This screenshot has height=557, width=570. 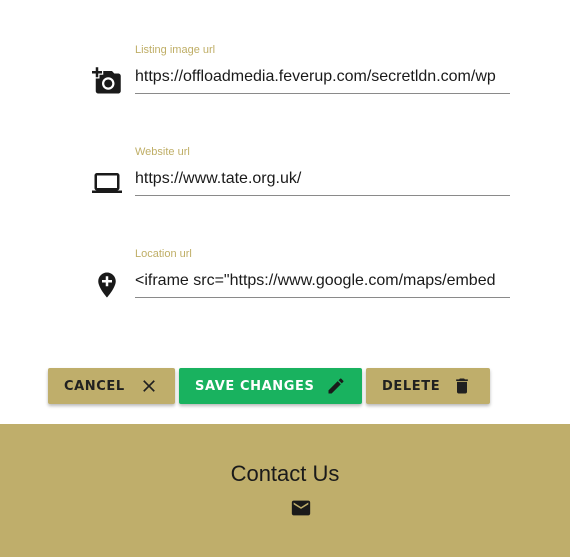 I want to click on contact-us-heading: Contact Us, so click(x=285, y=473).